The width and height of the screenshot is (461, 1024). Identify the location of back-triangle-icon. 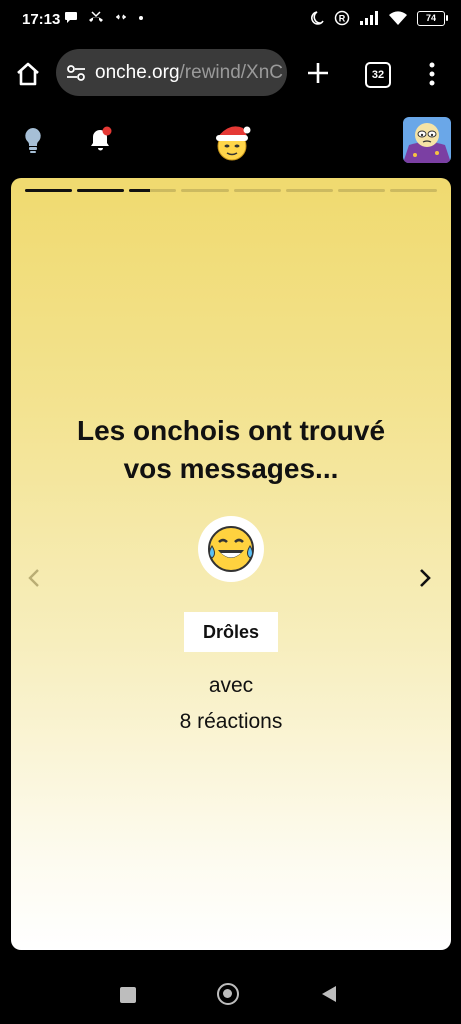
(329, 994).